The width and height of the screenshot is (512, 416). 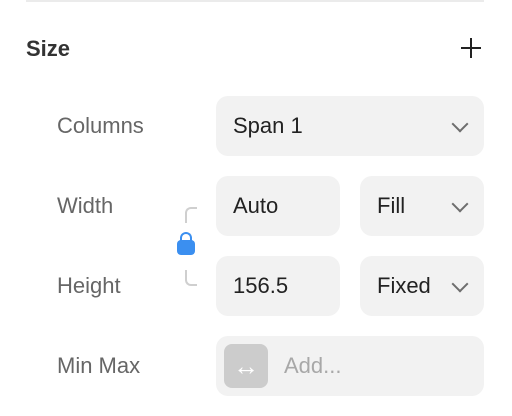 What do you see at coordinates (246, 366) in the screenshot?
I see `arrows-horizontal-icon: ↔` at bounding box center [246, 366].